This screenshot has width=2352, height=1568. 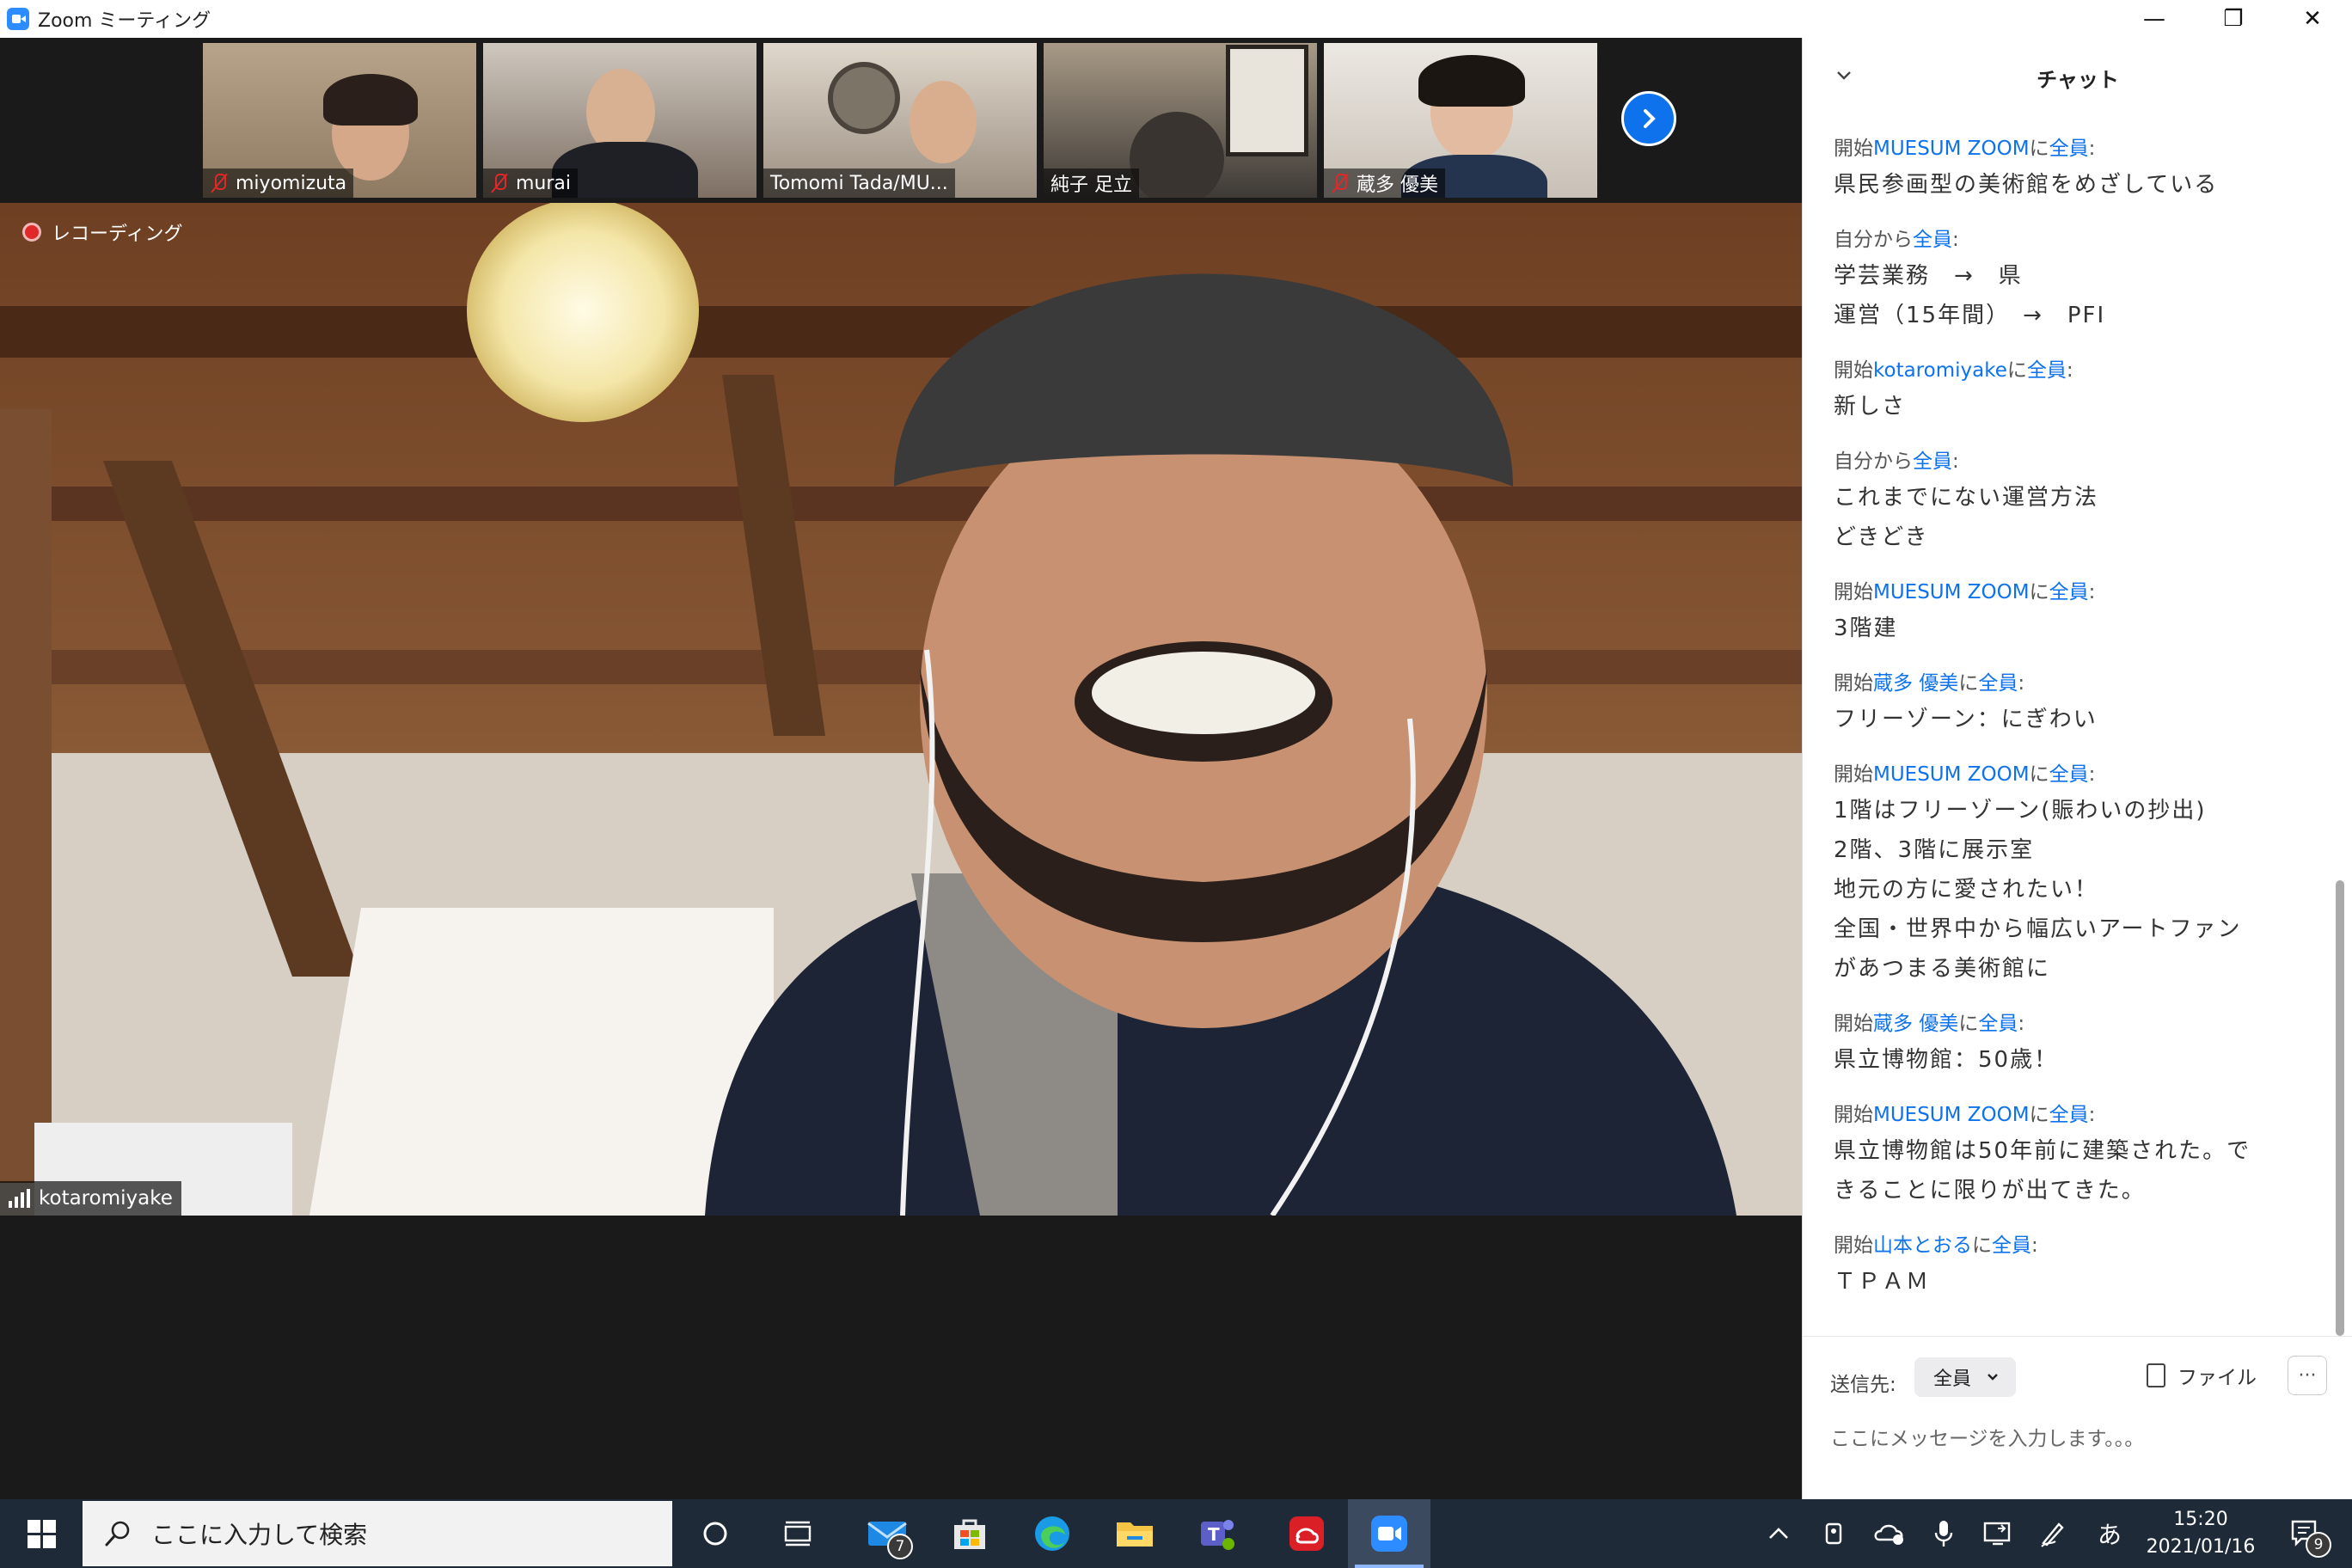 I want to click on participant-name: 蔵多 優美, so click(x=1397, y=185).